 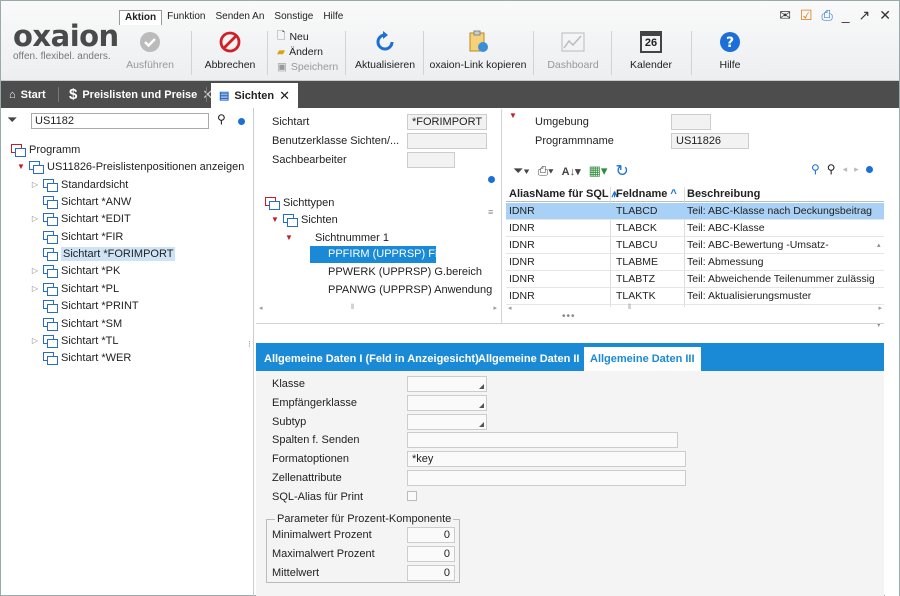 What do you see at coordinates (120, 121) in the screenshot?
I see `search-input: US1182` at bounding box center [120, 121].